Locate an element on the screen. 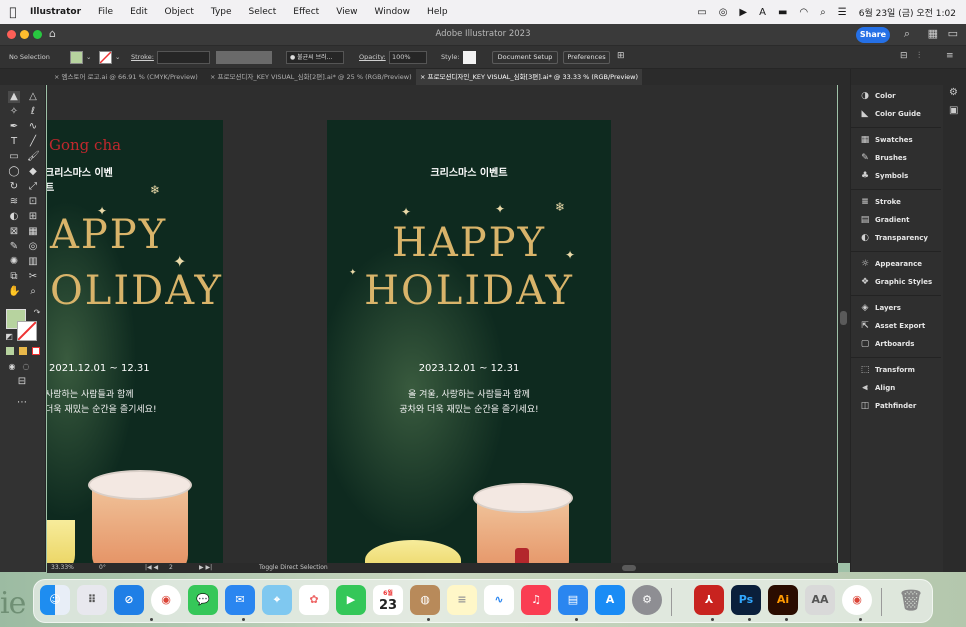  panel-item-transform: ⬚ Transform is located at coordinates (887, 370).